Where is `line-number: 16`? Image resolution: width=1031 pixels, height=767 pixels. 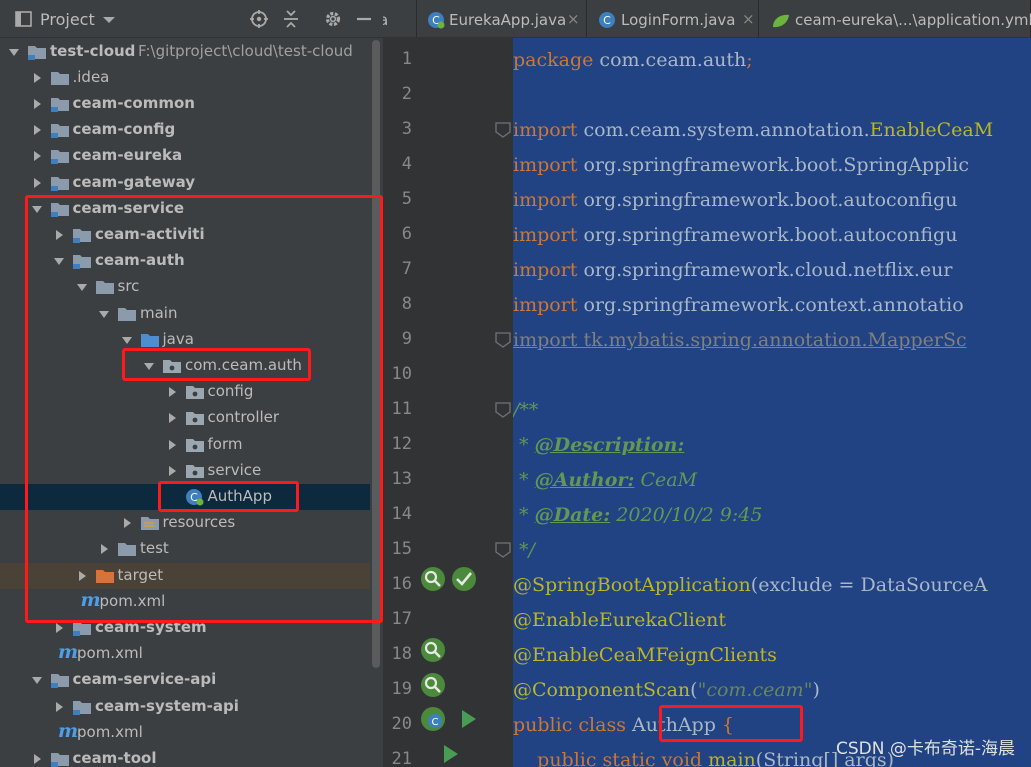 line-number: 16 is located at coordinates (401, 584).